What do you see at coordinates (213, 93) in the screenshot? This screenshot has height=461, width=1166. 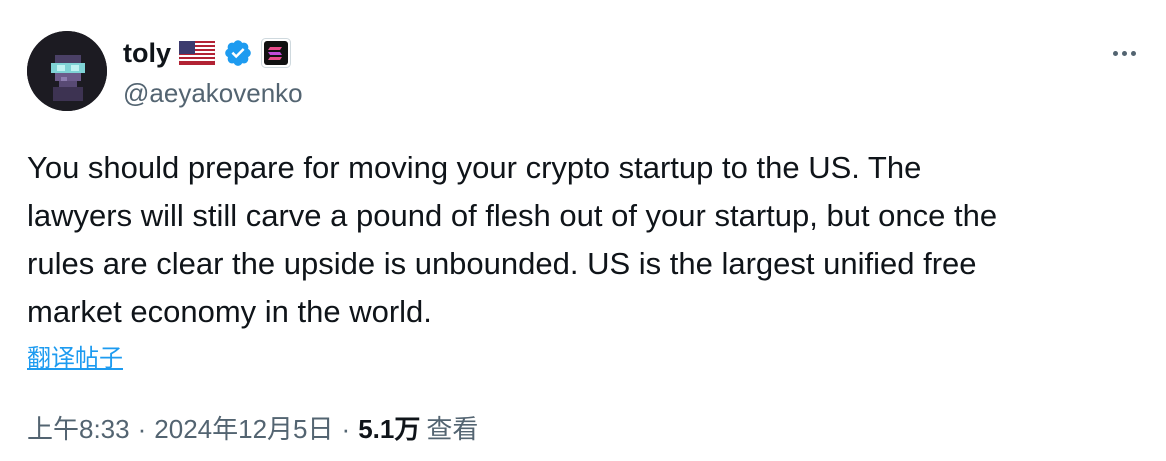 I see `author-handle: @aeyakovenko` at bounding box center [213, 93].